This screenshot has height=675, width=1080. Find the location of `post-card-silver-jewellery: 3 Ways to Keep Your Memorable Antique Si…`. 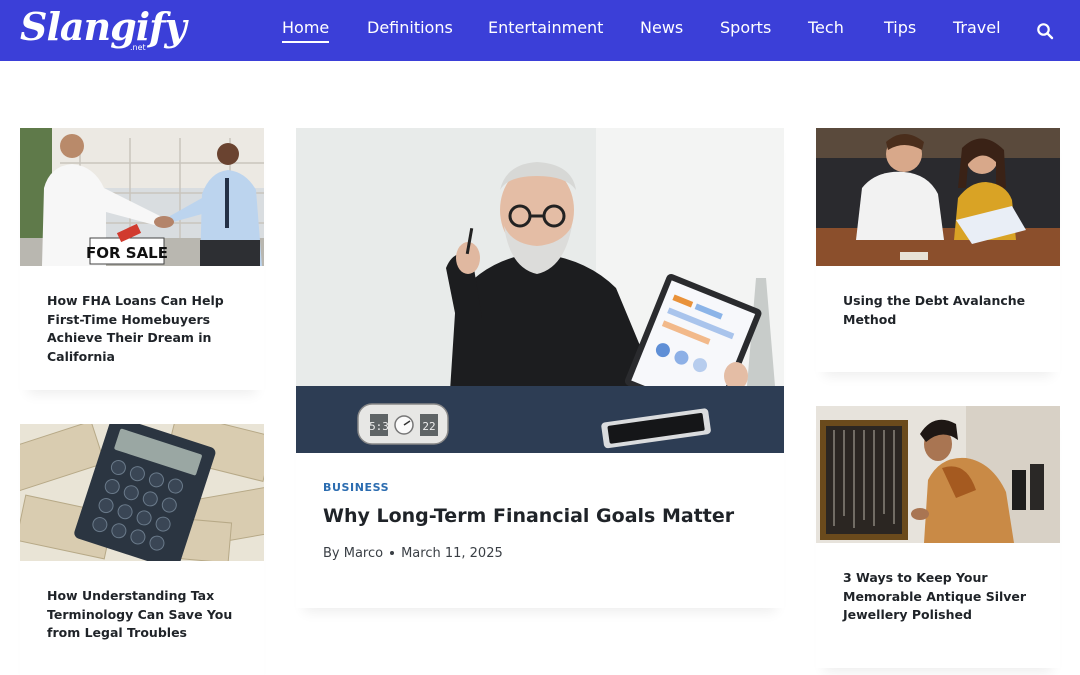

post-card-silver-jewellery: 3 Ways to Keep Your Memorable Antique Si… is located at coordinates (938, 537).